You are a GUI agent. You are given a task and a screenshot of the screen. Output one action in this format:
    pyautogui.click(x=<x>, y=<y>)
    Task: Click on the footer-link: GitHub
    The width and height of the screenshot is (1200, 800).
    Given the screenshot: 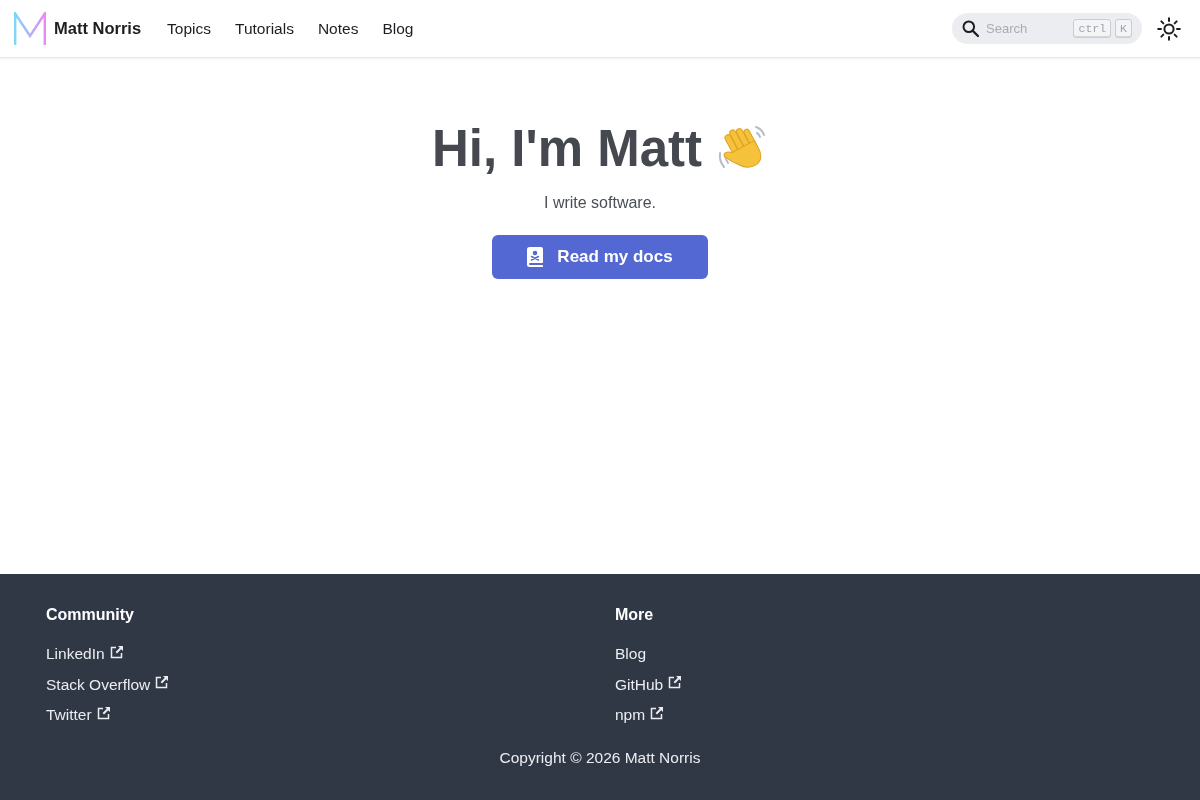 What is the action you would take?
    pyautogui.click(x=648, y=684)
    